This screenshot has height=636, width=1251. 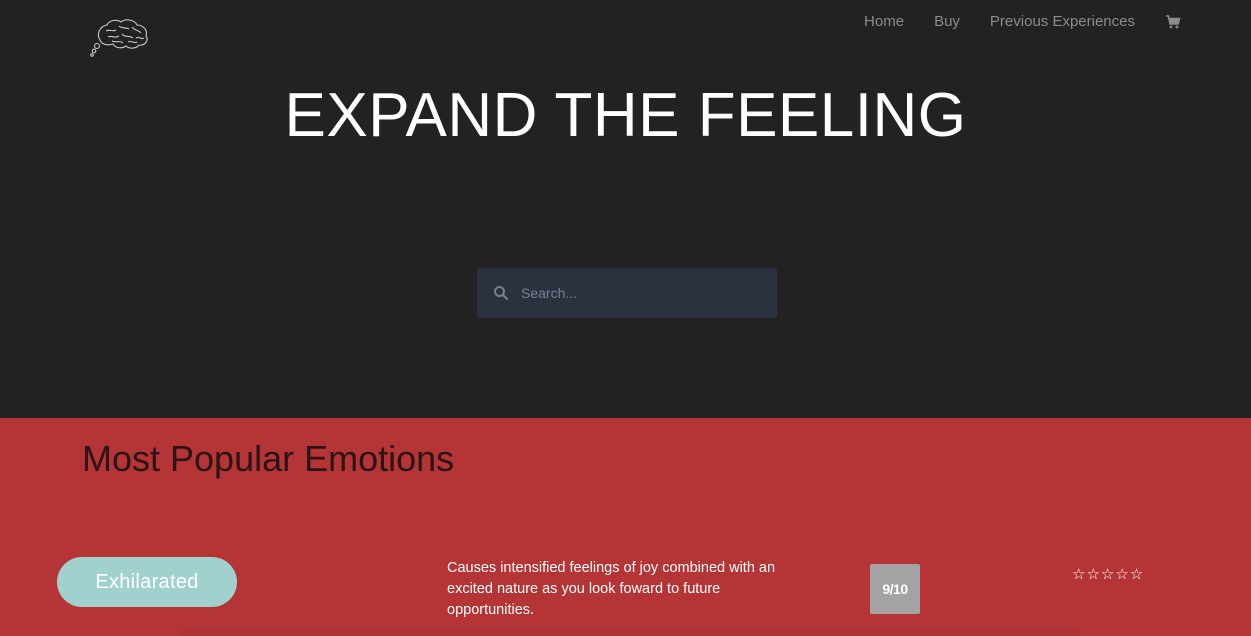 I want to click on search-box, so click(x=627, y=293).